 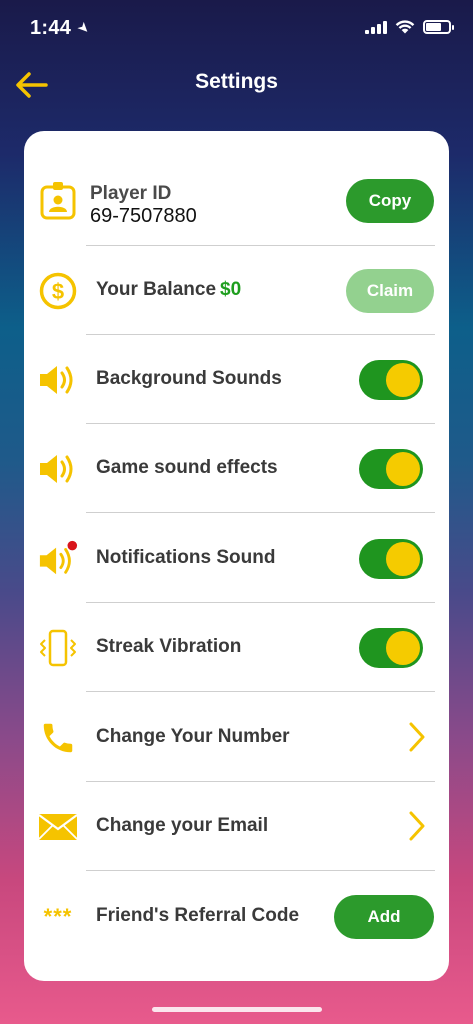 What do you see at coordinates (58, 201) in the screenshot?
I see `id-badge-icon` at bounding box center [58, 201].